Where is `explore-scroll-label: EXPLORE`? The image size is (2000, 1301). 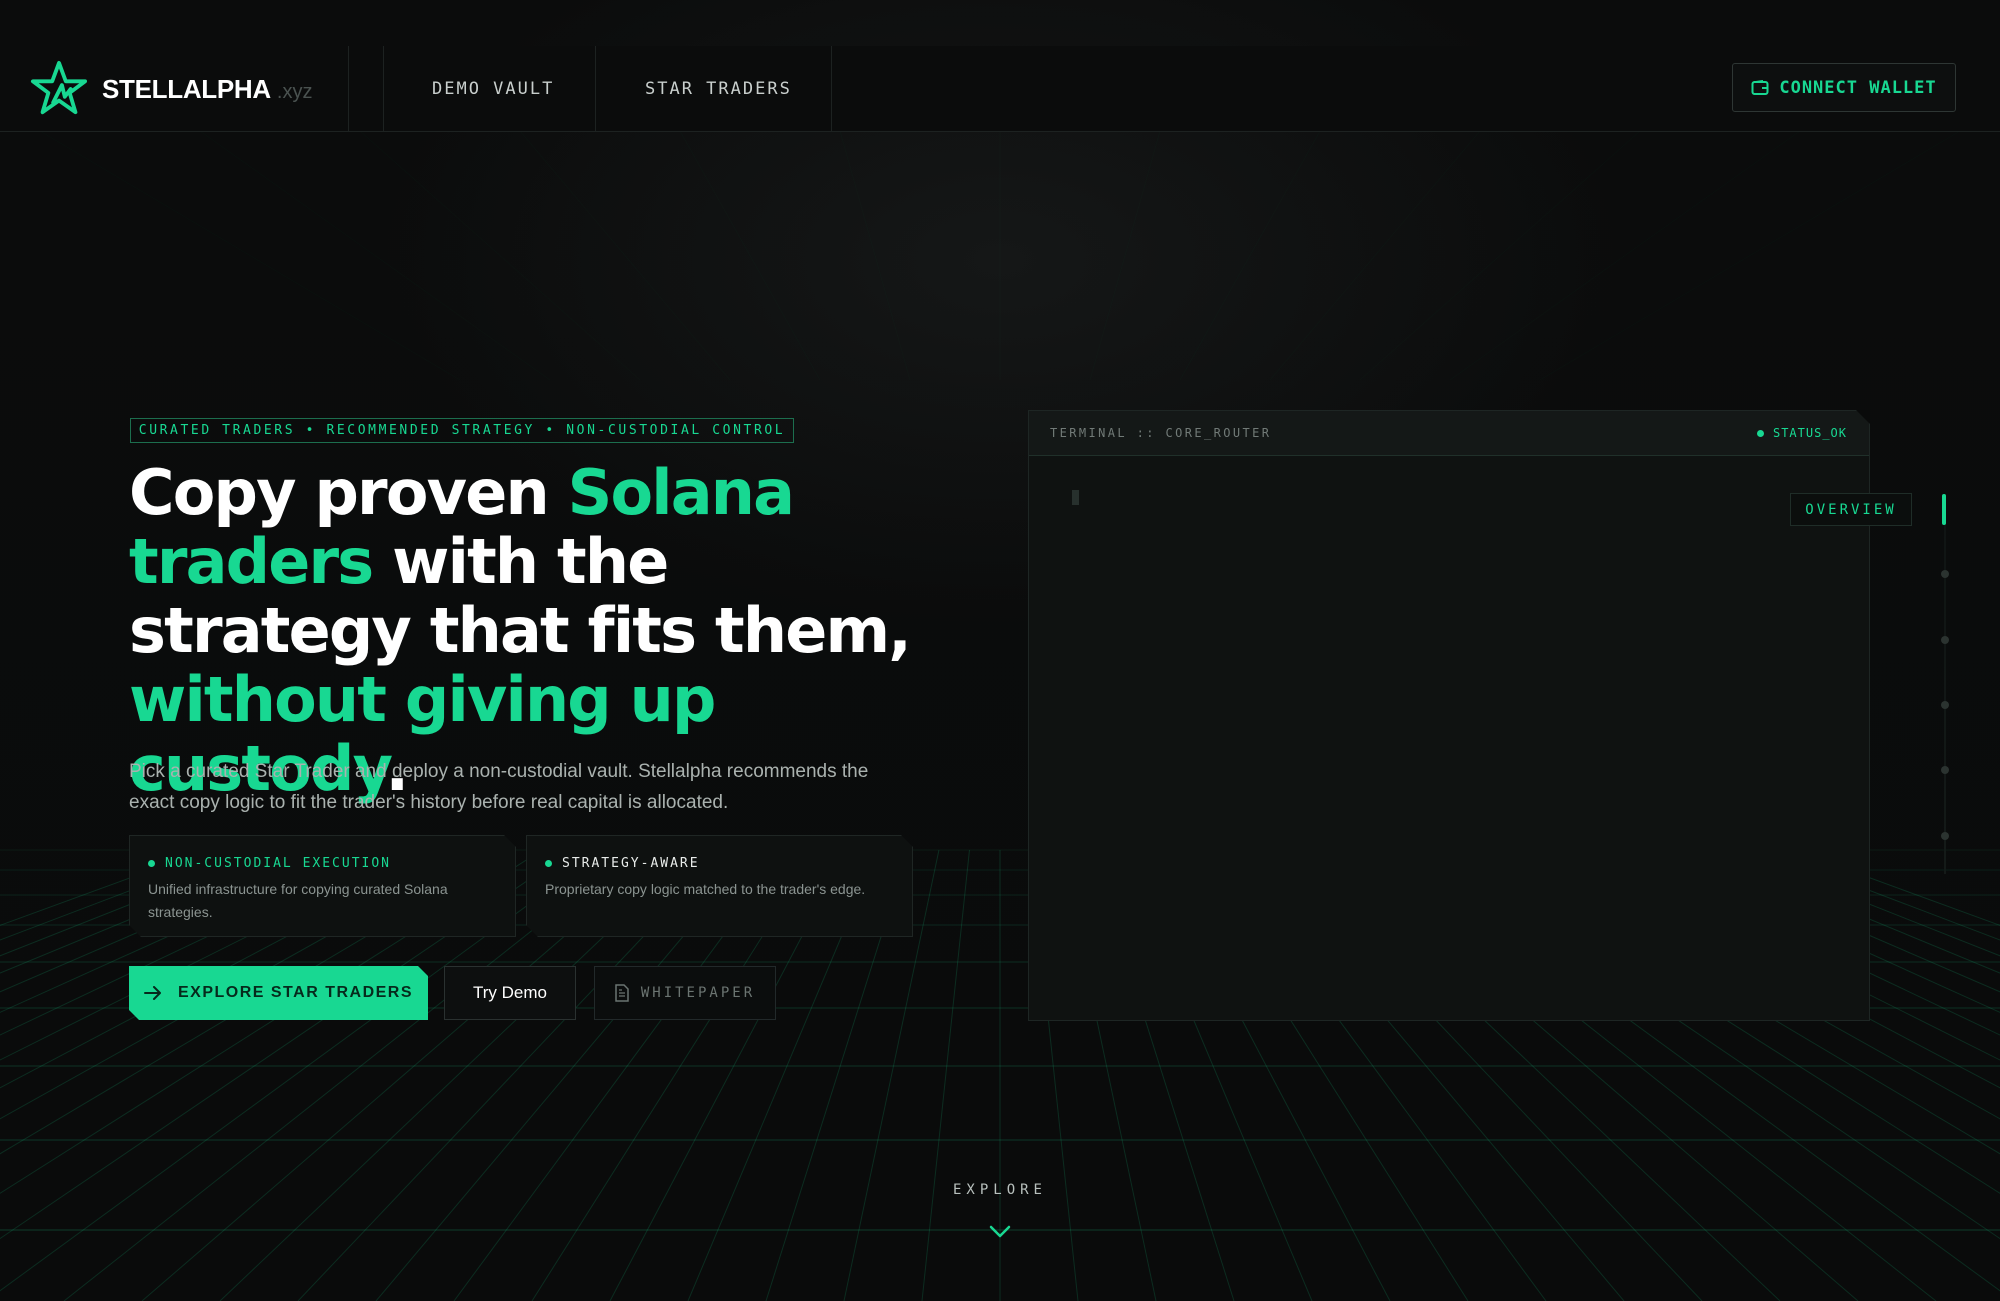
explore-scroll-label: EXPLORE is located at coordinates (1000, 1190).